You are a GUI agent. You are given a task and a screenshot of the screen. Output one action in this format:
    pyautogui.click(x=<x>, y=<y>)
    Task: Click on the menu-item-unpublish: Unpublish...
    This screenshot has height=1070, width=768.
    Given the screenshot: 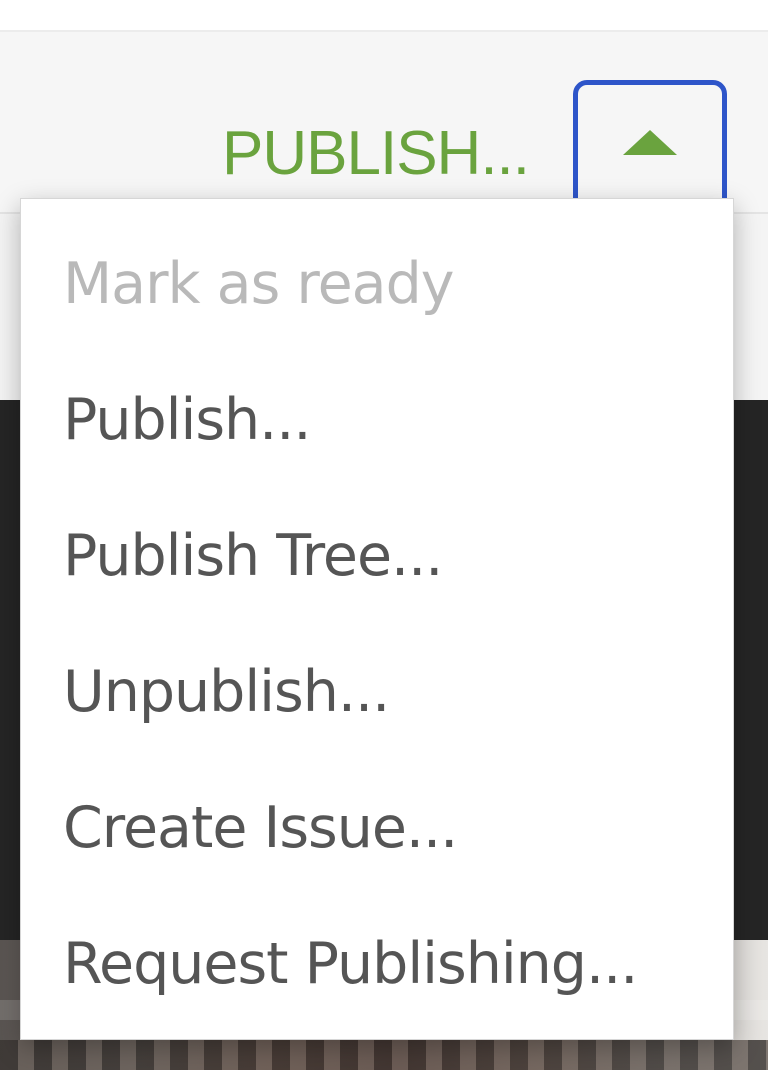 What is the action you would take?
    pyautogui.click(x=377, y=692)
    